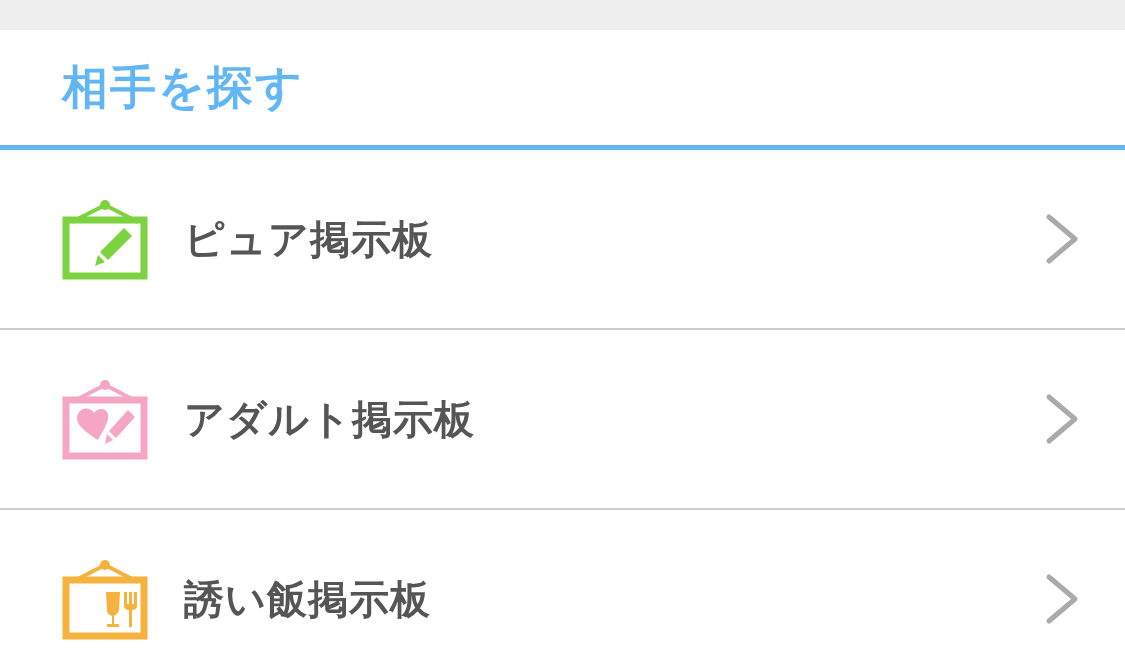 This screenshot has width=1125, height=664. Describe the element at coordinates (330, 419) in the screenshot. I see `board-label: アダルト掲示板` at that location.